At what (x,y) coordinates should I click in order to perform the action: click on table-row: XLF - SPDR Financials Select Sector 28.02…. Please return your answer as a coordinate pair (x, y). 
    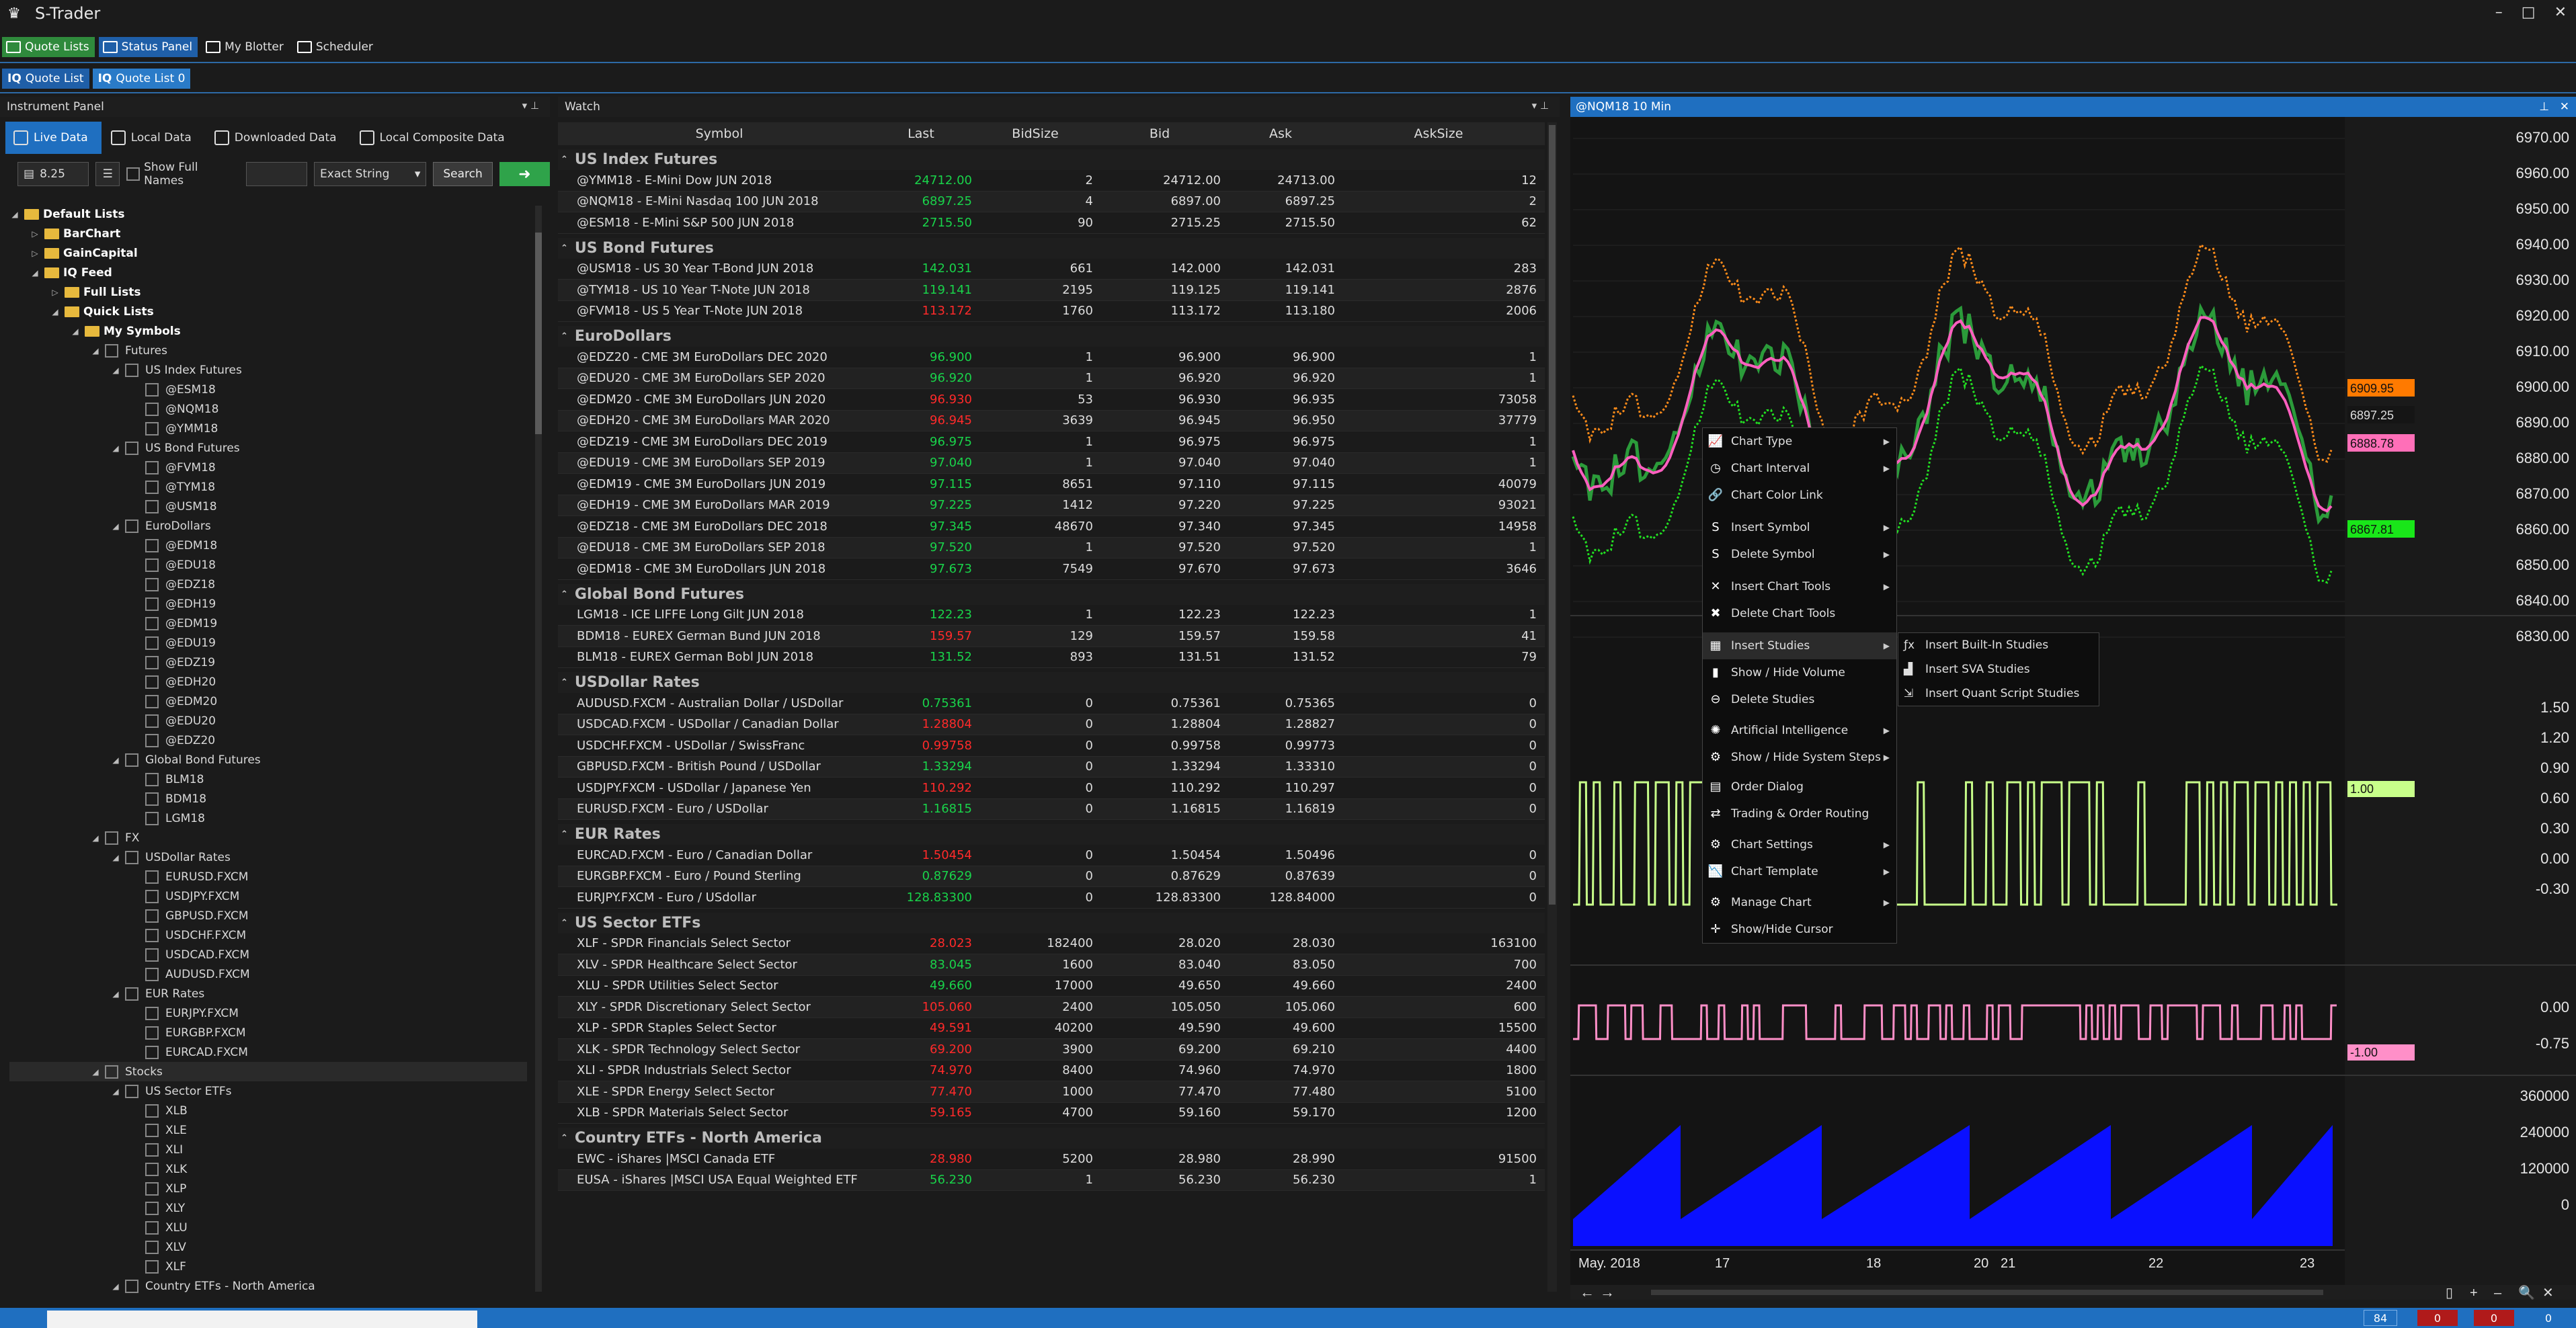
    Looking at the image, I should click on (1051, 944).